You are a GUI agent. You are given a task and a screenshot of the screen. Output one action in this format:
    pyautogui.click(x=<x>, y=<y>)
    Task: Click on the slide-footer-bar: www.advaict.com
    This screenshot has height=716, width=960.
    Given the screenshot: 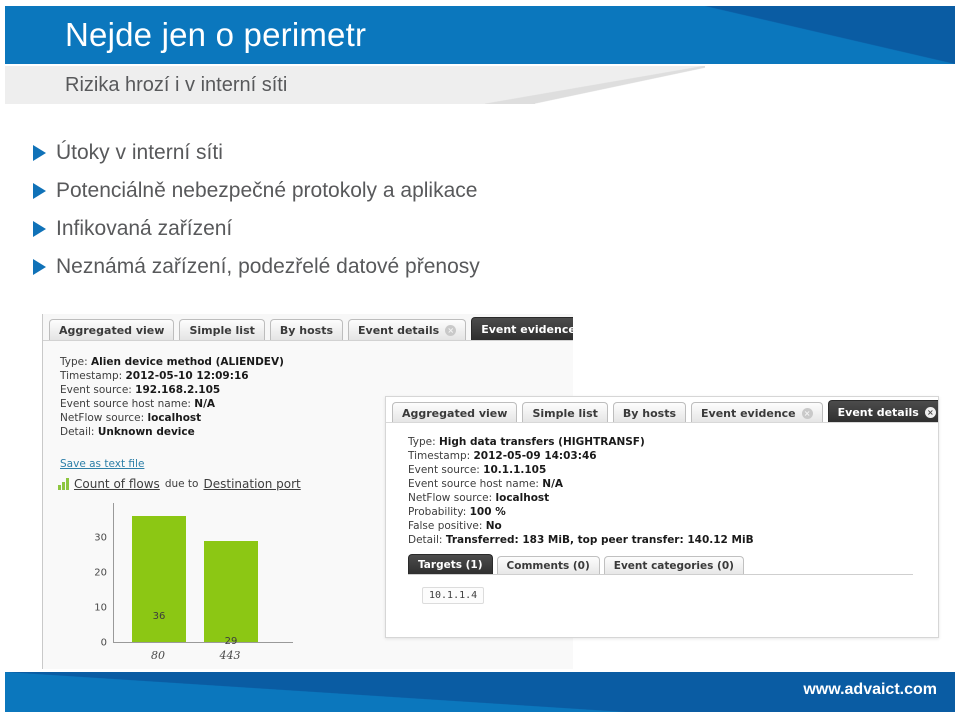 What is the action you would take?
    pyautogui.click(x=480, y=692)
    